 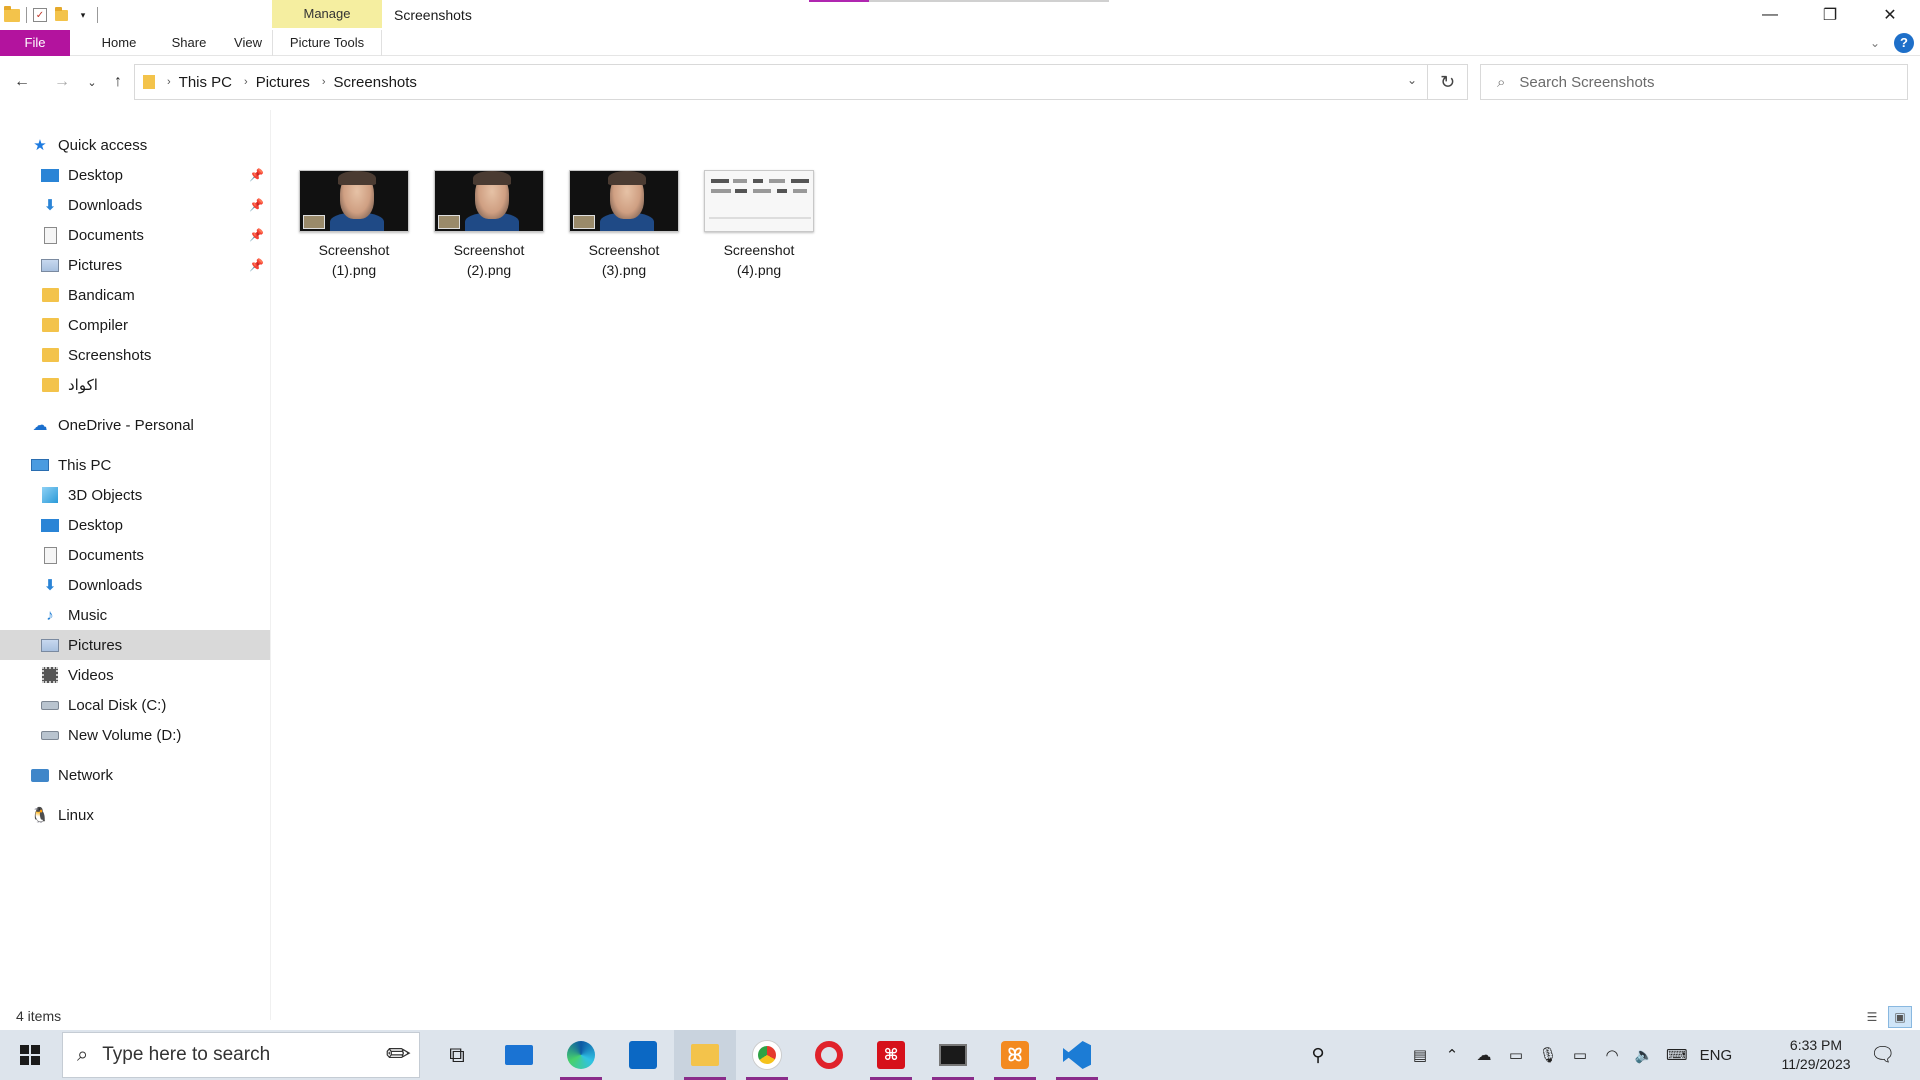 What do you see at coordinates (135, 615) in the screenshot?
I see `sidebar-item-music: ♪ Music` at bounding box center [135, 615].